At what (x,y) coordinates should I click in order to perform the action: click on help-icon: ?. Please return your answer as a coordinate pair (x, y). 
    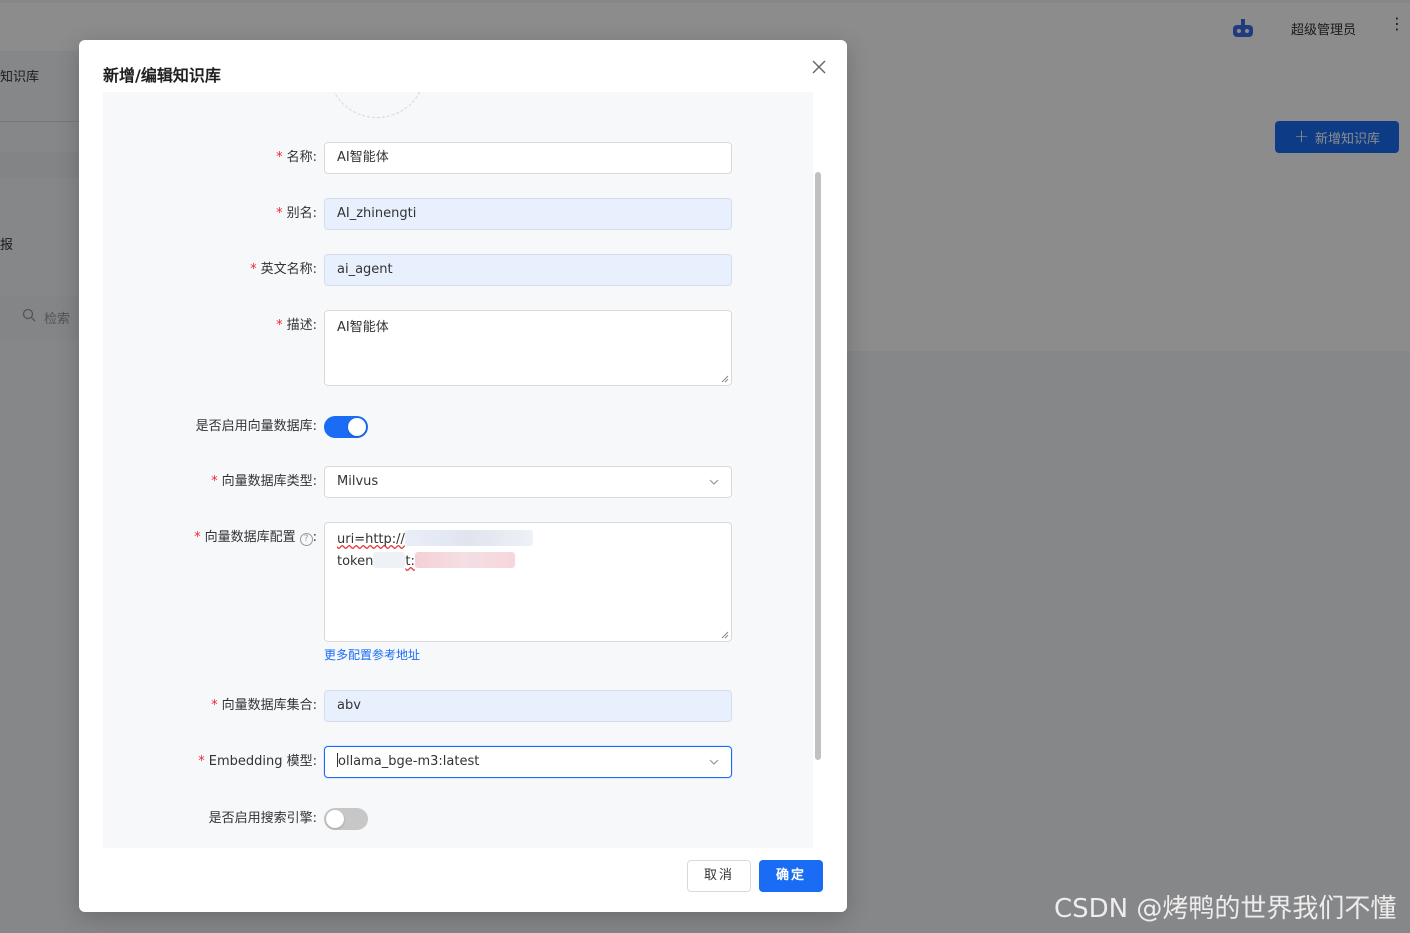
    Looking at the image, I should click on (306, 539).